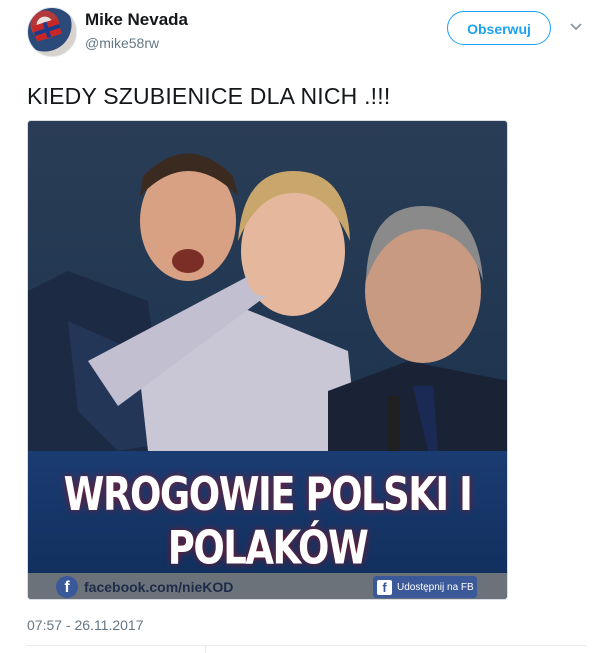 The image size is (593, 653). What do you see at coordinates (209, 96) in the screenshot?
I see `tweet-text: KIEDY SZUBIENICE DLA NICH .!!!` at bounding box center [209, 96].